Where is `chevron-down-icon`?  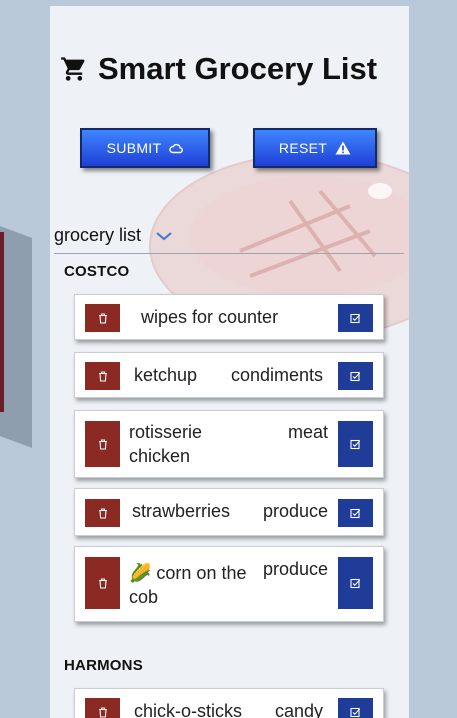
chevron-down-icon is located at coordinates (164, 235).